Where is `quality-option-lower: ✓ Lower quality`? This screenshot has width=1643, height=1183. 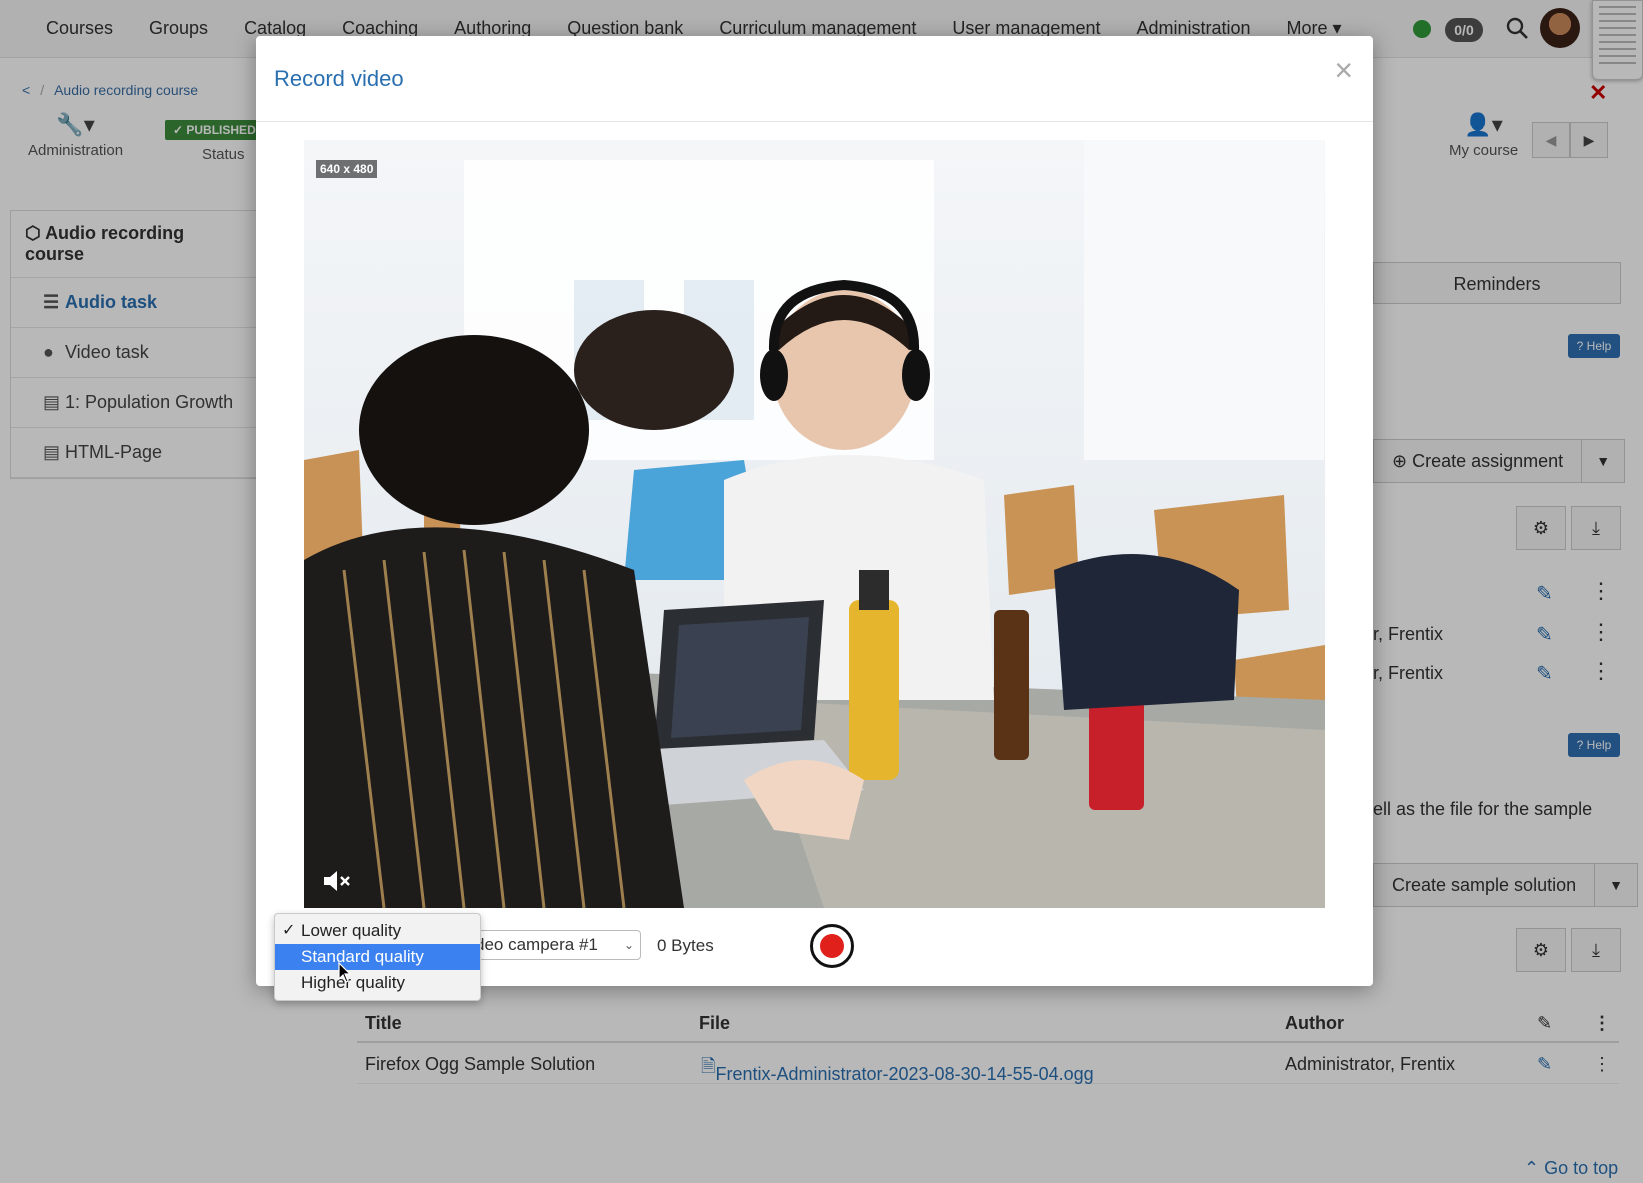
quality-option-lower: ✓ Lower quality is located at coordinates (377, 931).